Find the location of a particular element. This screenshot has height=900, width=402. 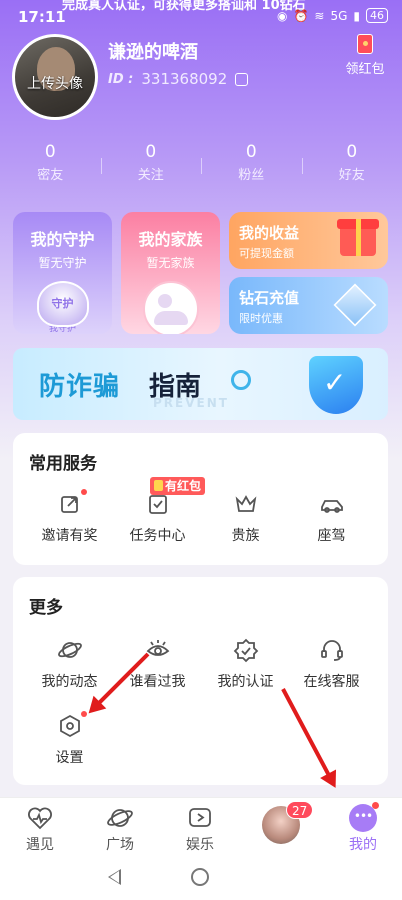

anti-fraud-banner: 防诈骗 指南 PREVENT is located at coordinates (200, 384).